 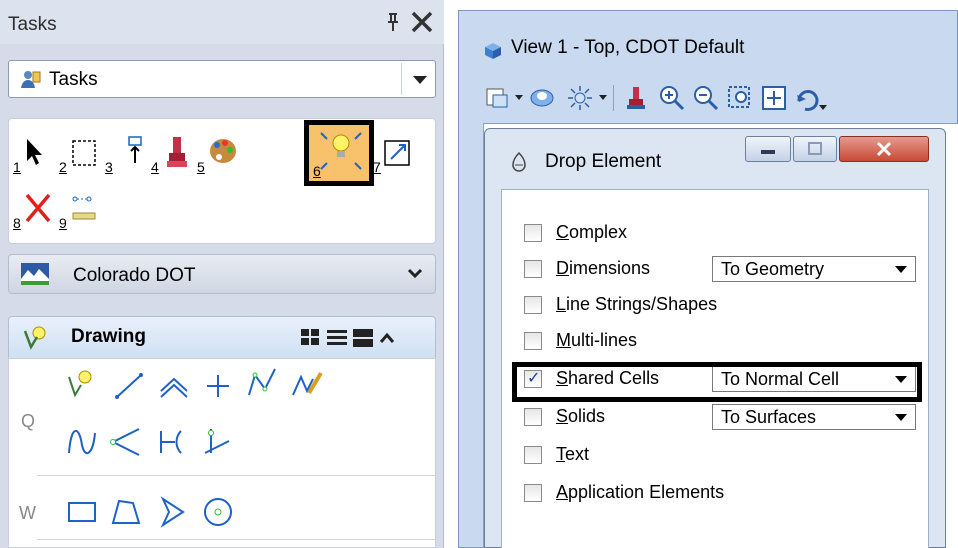 I want to click on display-style-icon, so click(x=542, y=98).